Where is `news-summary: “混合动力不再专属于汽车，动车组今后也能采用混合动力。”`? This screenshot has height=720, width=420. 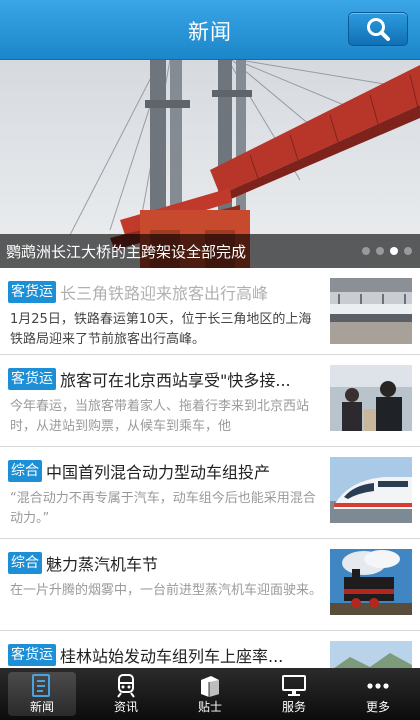 news-summary: “混合动力不再专属于汽车，动车组今后也能采用混合动力。” is located at coordinates (163, 508).